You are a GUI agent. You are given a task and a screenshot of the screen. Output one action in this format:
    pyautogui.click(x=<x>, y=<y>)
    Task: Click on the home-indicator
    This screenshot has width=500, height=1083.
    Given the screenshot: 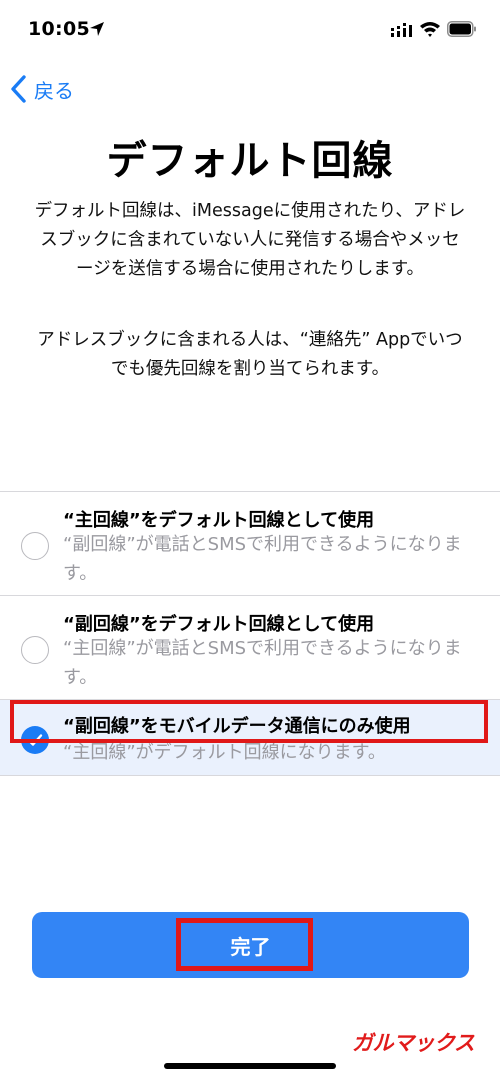 What is the action you would take?
    pyautogui.click(x=250, y=1066)
    